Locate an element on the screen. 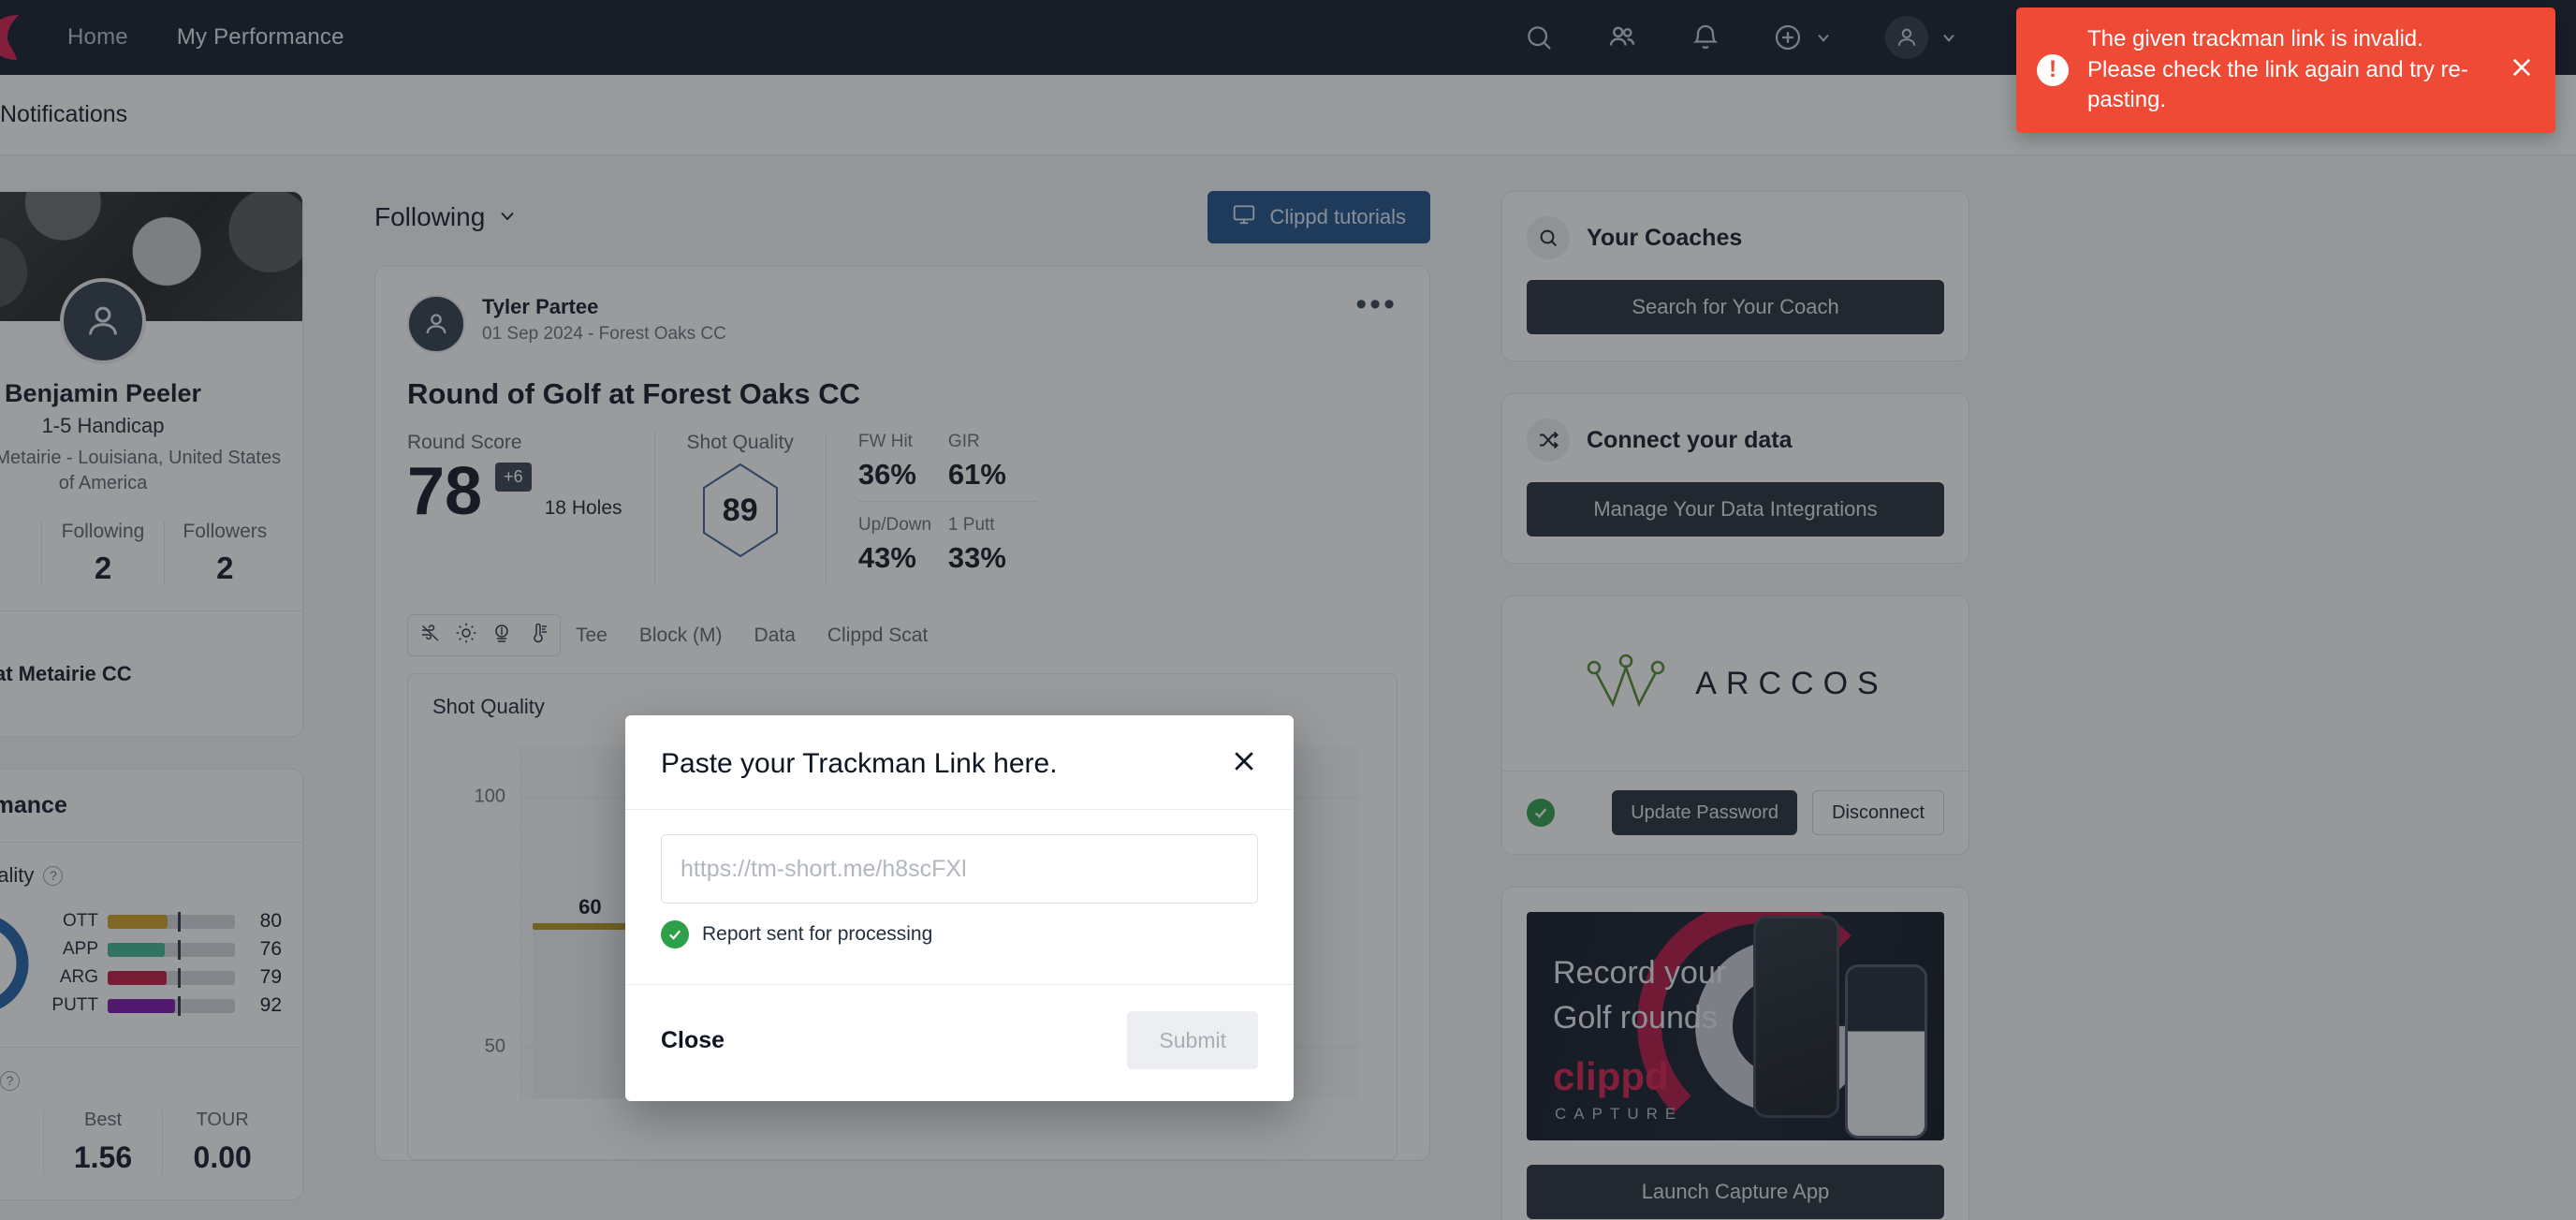 This screenshot has width=2576, height=1220. modal-title: Paste your Trackman Link here. is located at coordinates (859, 763).